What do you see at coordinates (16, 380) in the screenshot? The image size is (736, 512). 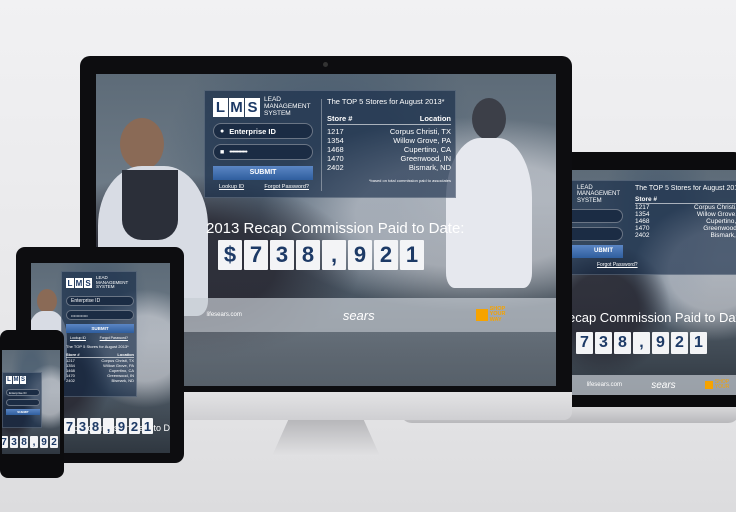 I see `logo: L M S` at bounding box center [16, 380].